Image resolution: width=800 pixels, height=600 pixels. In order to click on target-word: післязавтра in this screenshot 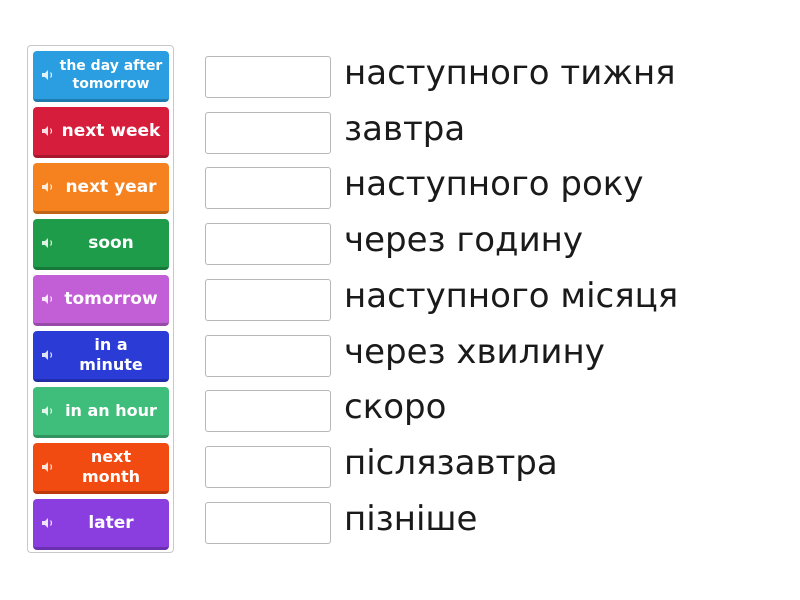, I will do `click(451, 463)`.